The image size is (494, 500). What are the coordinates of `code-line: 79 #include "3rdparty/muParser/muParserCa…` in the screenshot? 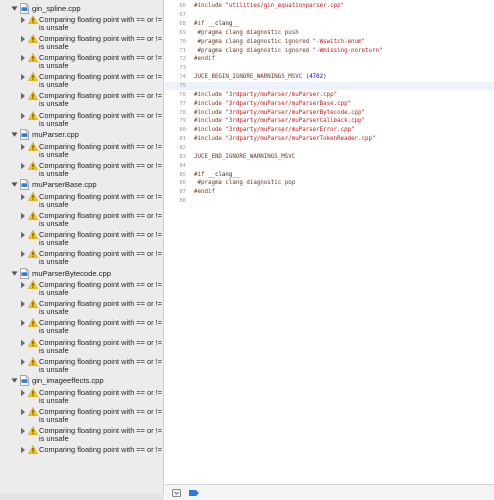 It's located at (329, 121).